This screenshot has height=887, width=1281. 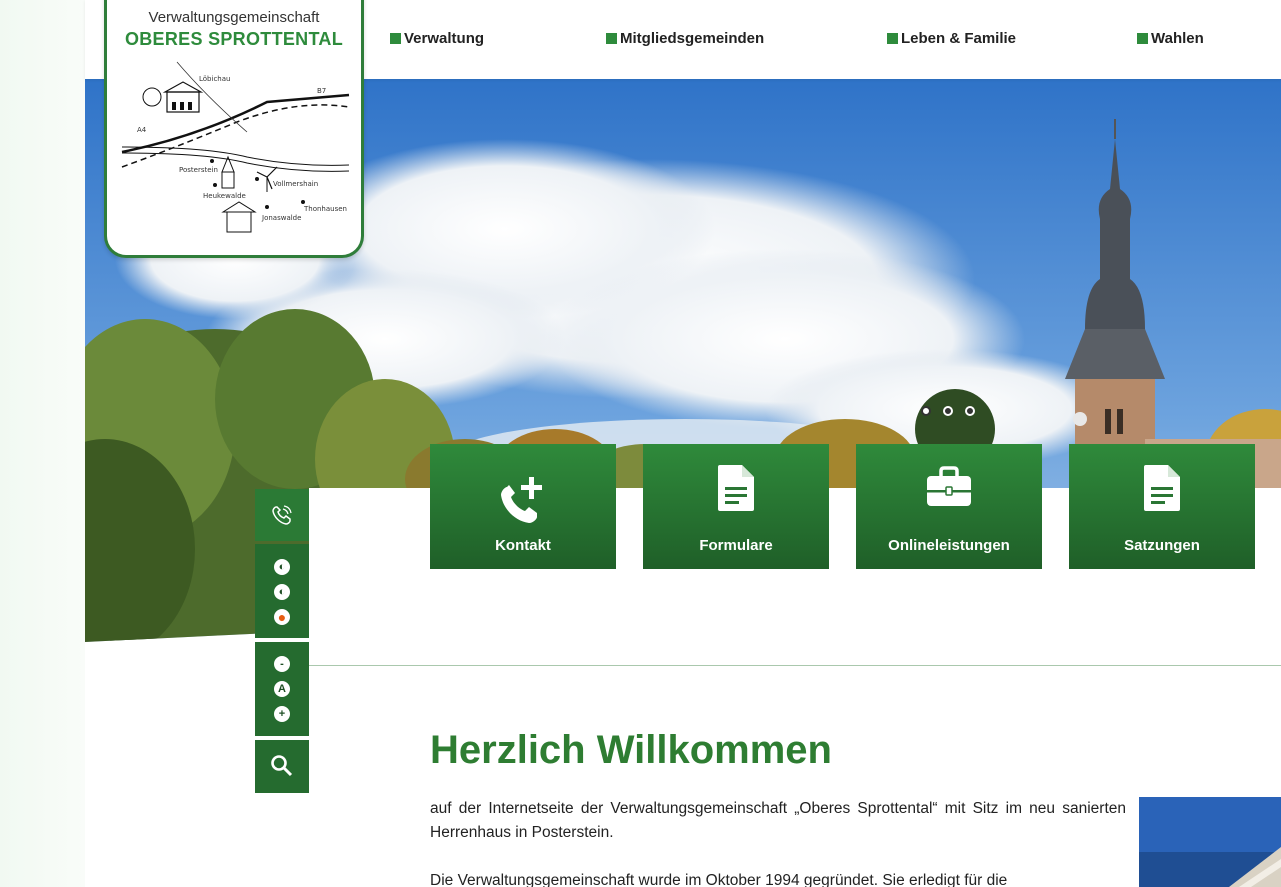 I want to click on sidebar-fontsize-group: - A +, so click(x=282, y=689).